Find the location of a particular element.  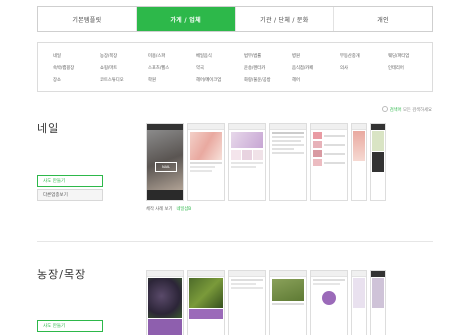

category-item: 음식점/카페 is located at coordinates (302, 68).